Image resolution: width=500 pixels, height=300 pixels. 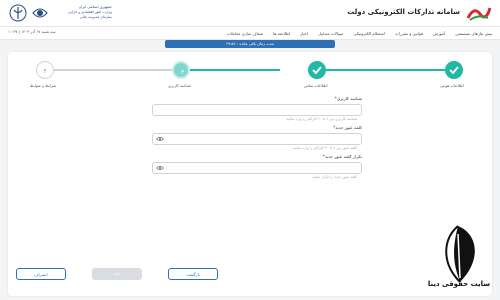 What do you see at coordinates (330, 33) in the screenshot?
I see `nav-item-faq: سوالات متداول` at bounding box center [330, 33].